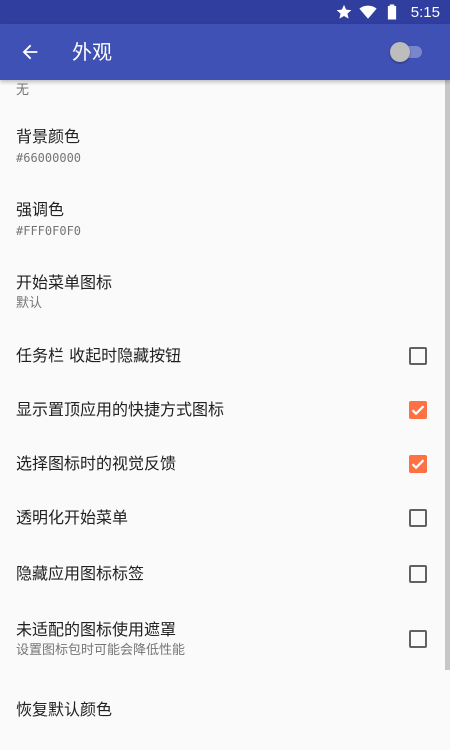  I want to click on setting-restore-default-colors: 恢复默认颜色, so click(225, 710).